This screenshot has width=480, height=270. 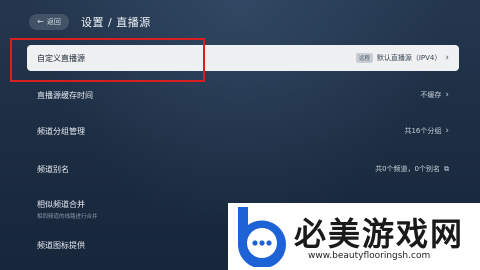 What do you see at coordinates (409, 58) in the screenshot?
I see `row-value: 默认直播源（IPV4）` at bounding box center [409, 58].